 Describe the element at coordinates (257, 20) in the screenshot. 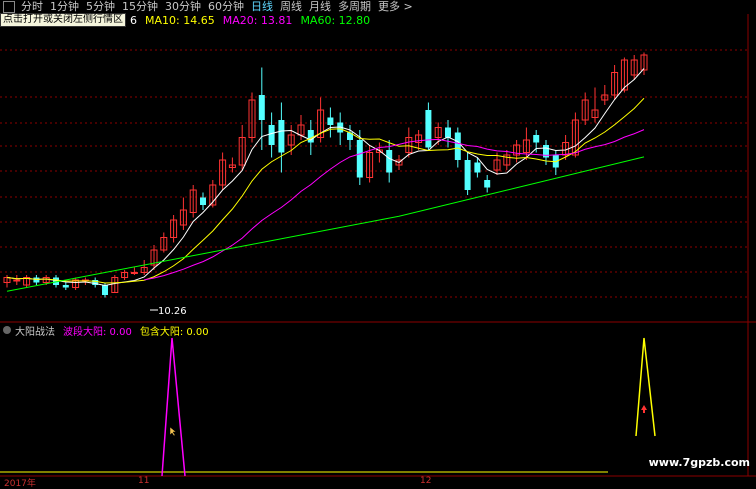

I see `ma20-value: MA20: 13.81` at that location.